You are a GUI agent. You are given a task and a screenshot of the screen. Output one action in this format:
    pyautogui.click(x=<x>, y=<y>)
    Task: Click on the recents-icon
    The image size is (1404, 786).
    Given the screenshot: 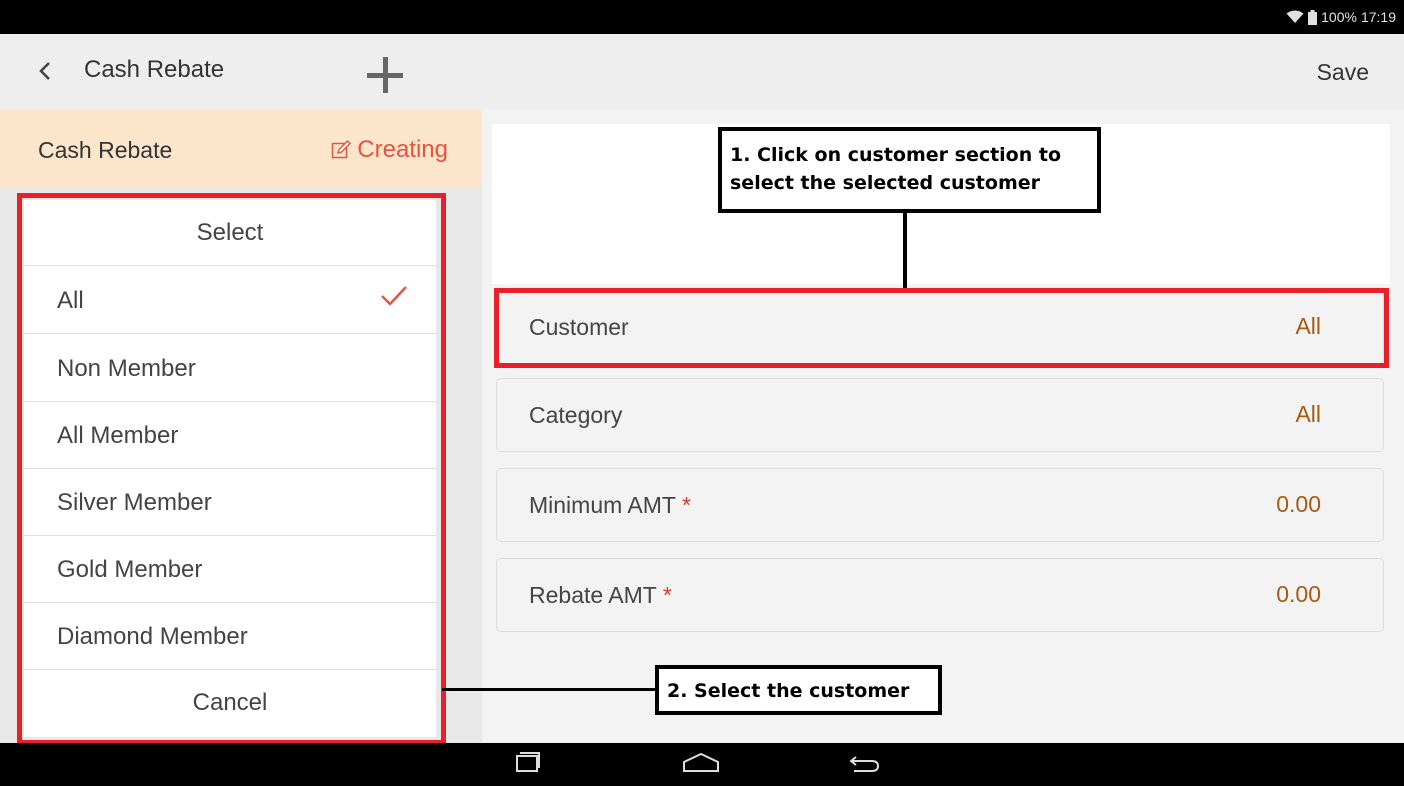 What is the action you would take?
    pyautogui.click(x=528, y=762)
    